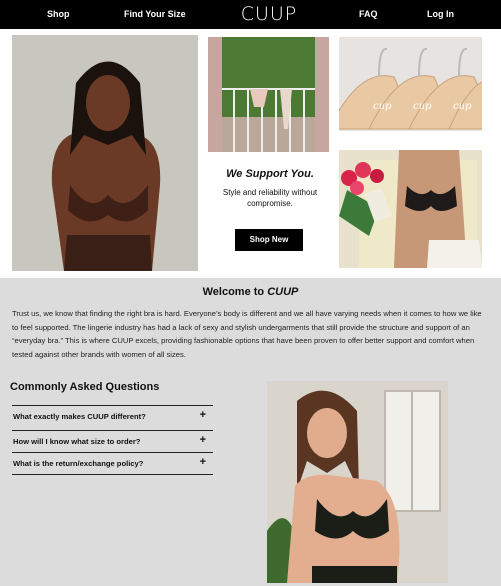  I want to click on faq-item: How will I know what size to order? +, so click(112, 441).